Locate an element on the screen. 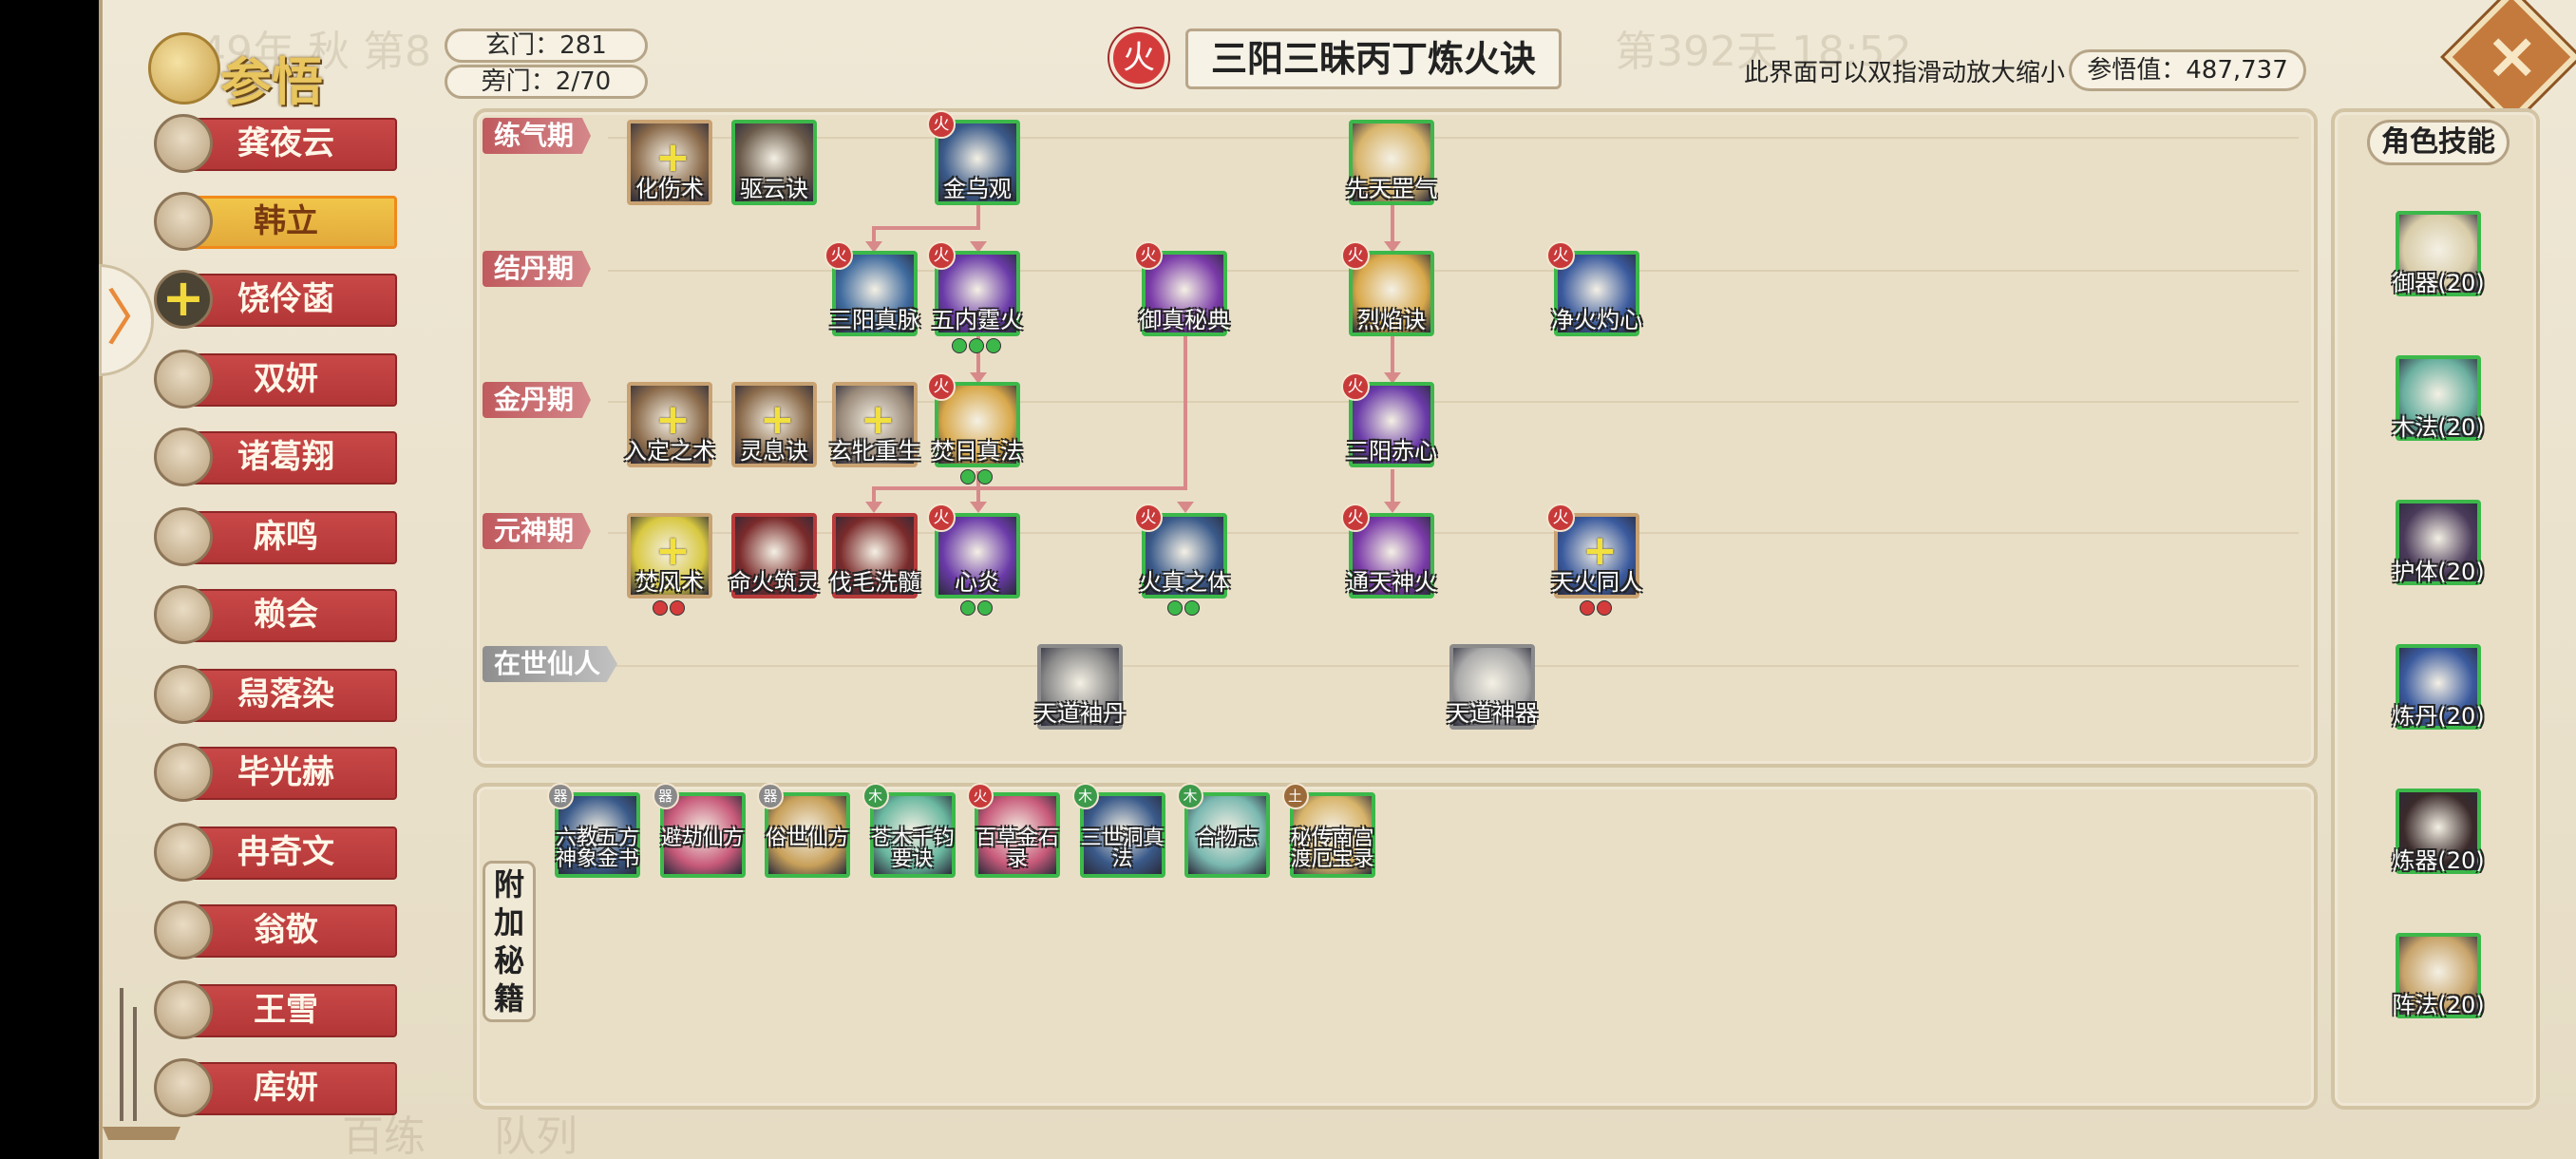 Image resolution: width=2576 pixels, height=1159 pixels. stage-label: 元神期 is located at coordinates (537, 531).